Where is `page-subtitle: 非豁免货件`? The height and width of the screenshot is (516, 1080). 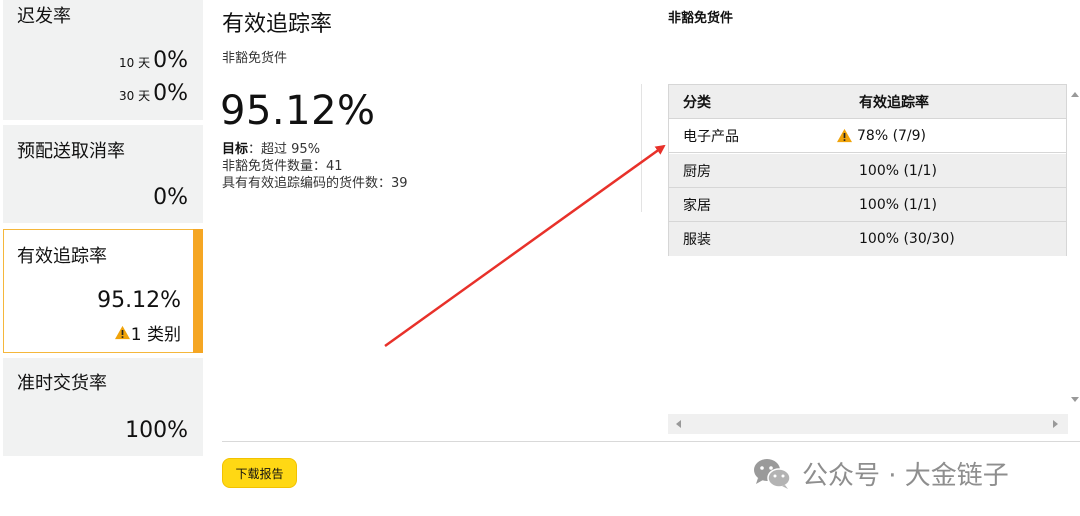 page-subtitle: 非豁免货件 is located at coordinates (255, 58).